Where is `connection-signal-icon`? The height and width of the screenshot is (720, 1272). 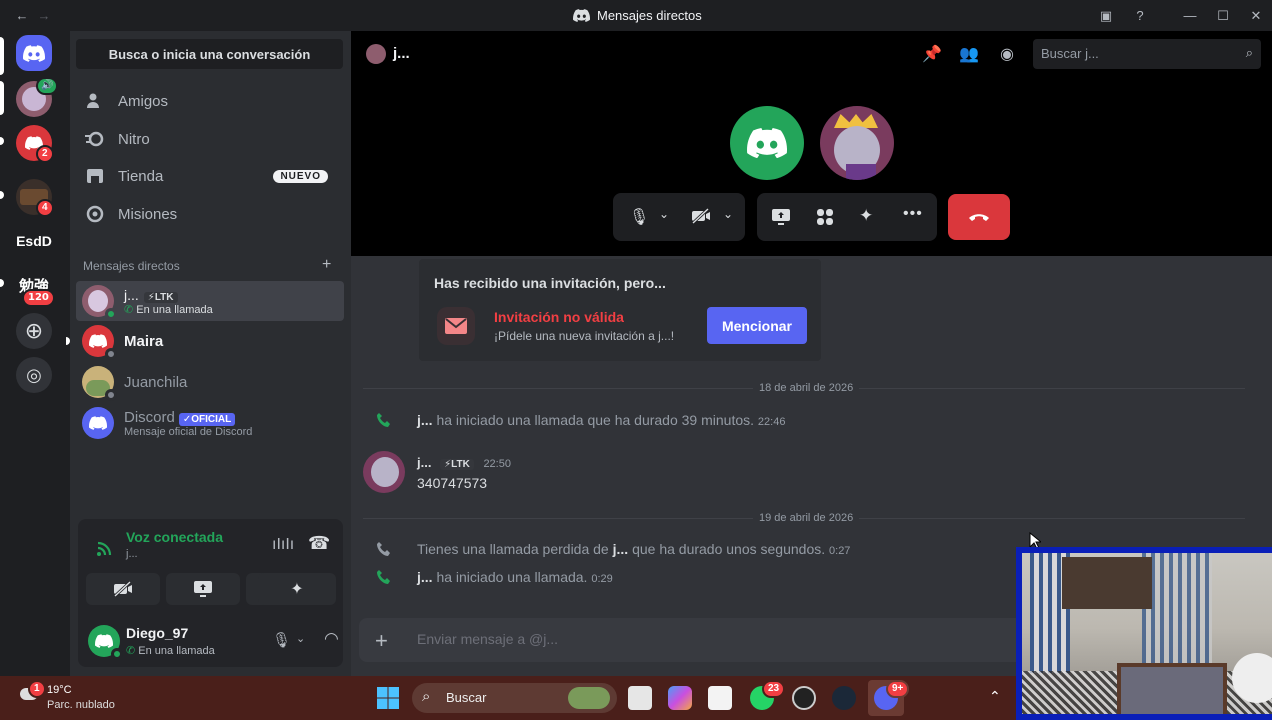 connection-signal-icon is located at coordinates (105, 548).